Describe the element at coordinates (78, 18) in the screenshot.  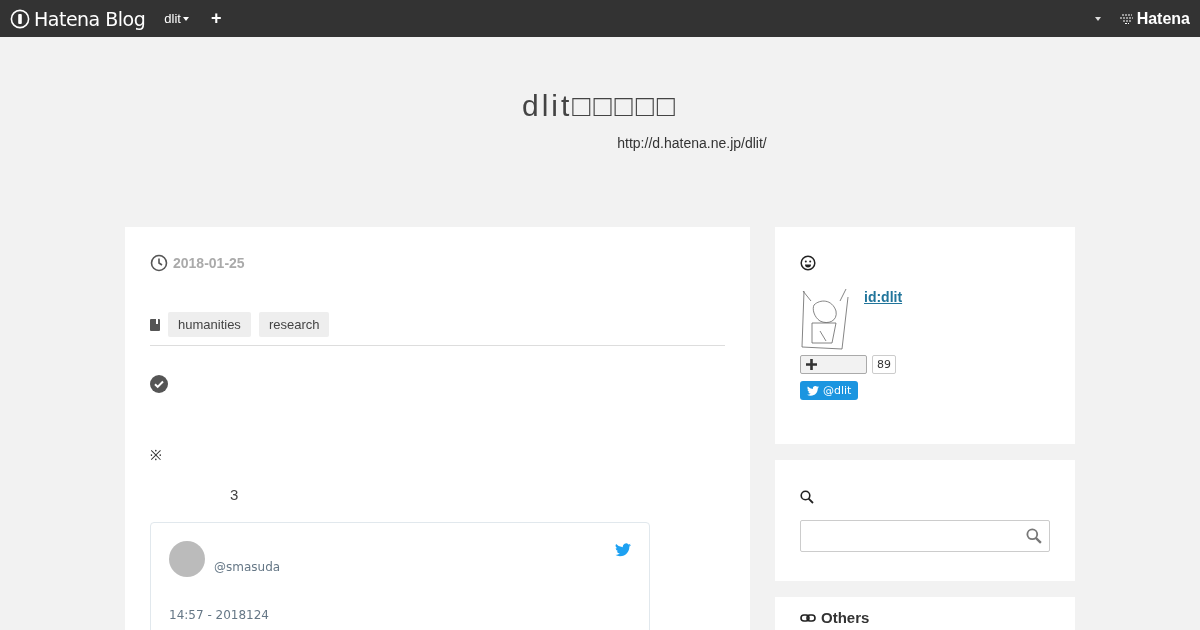
I see `blog-logo-link: Hatena Blog` at that location.